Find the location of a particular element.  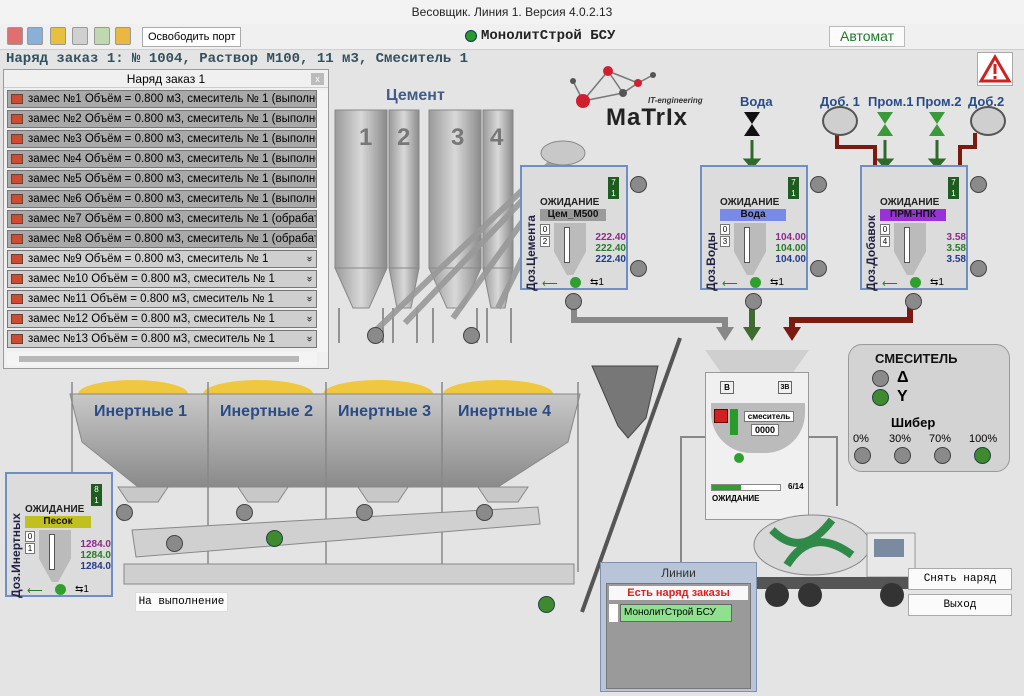

in-progress-button: На выполнение is located at coordinates (181, 602).